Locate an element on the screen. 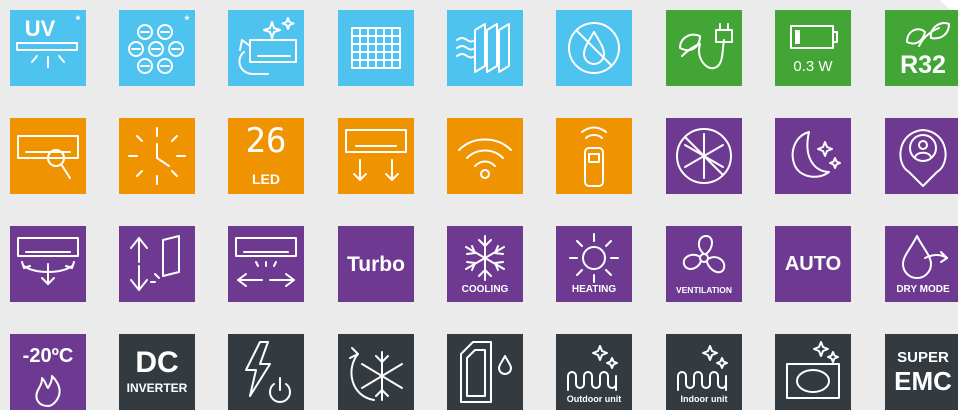 This screenshot has width=958, height=410. horizontal-swing-icon is located at coordinates (266, 262).